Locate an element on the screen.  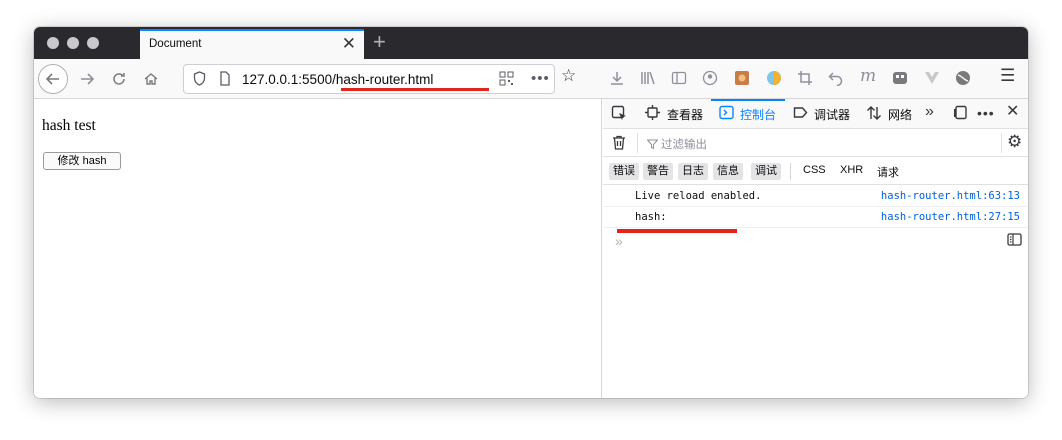
home-icon is located at coordinates (151, 79).